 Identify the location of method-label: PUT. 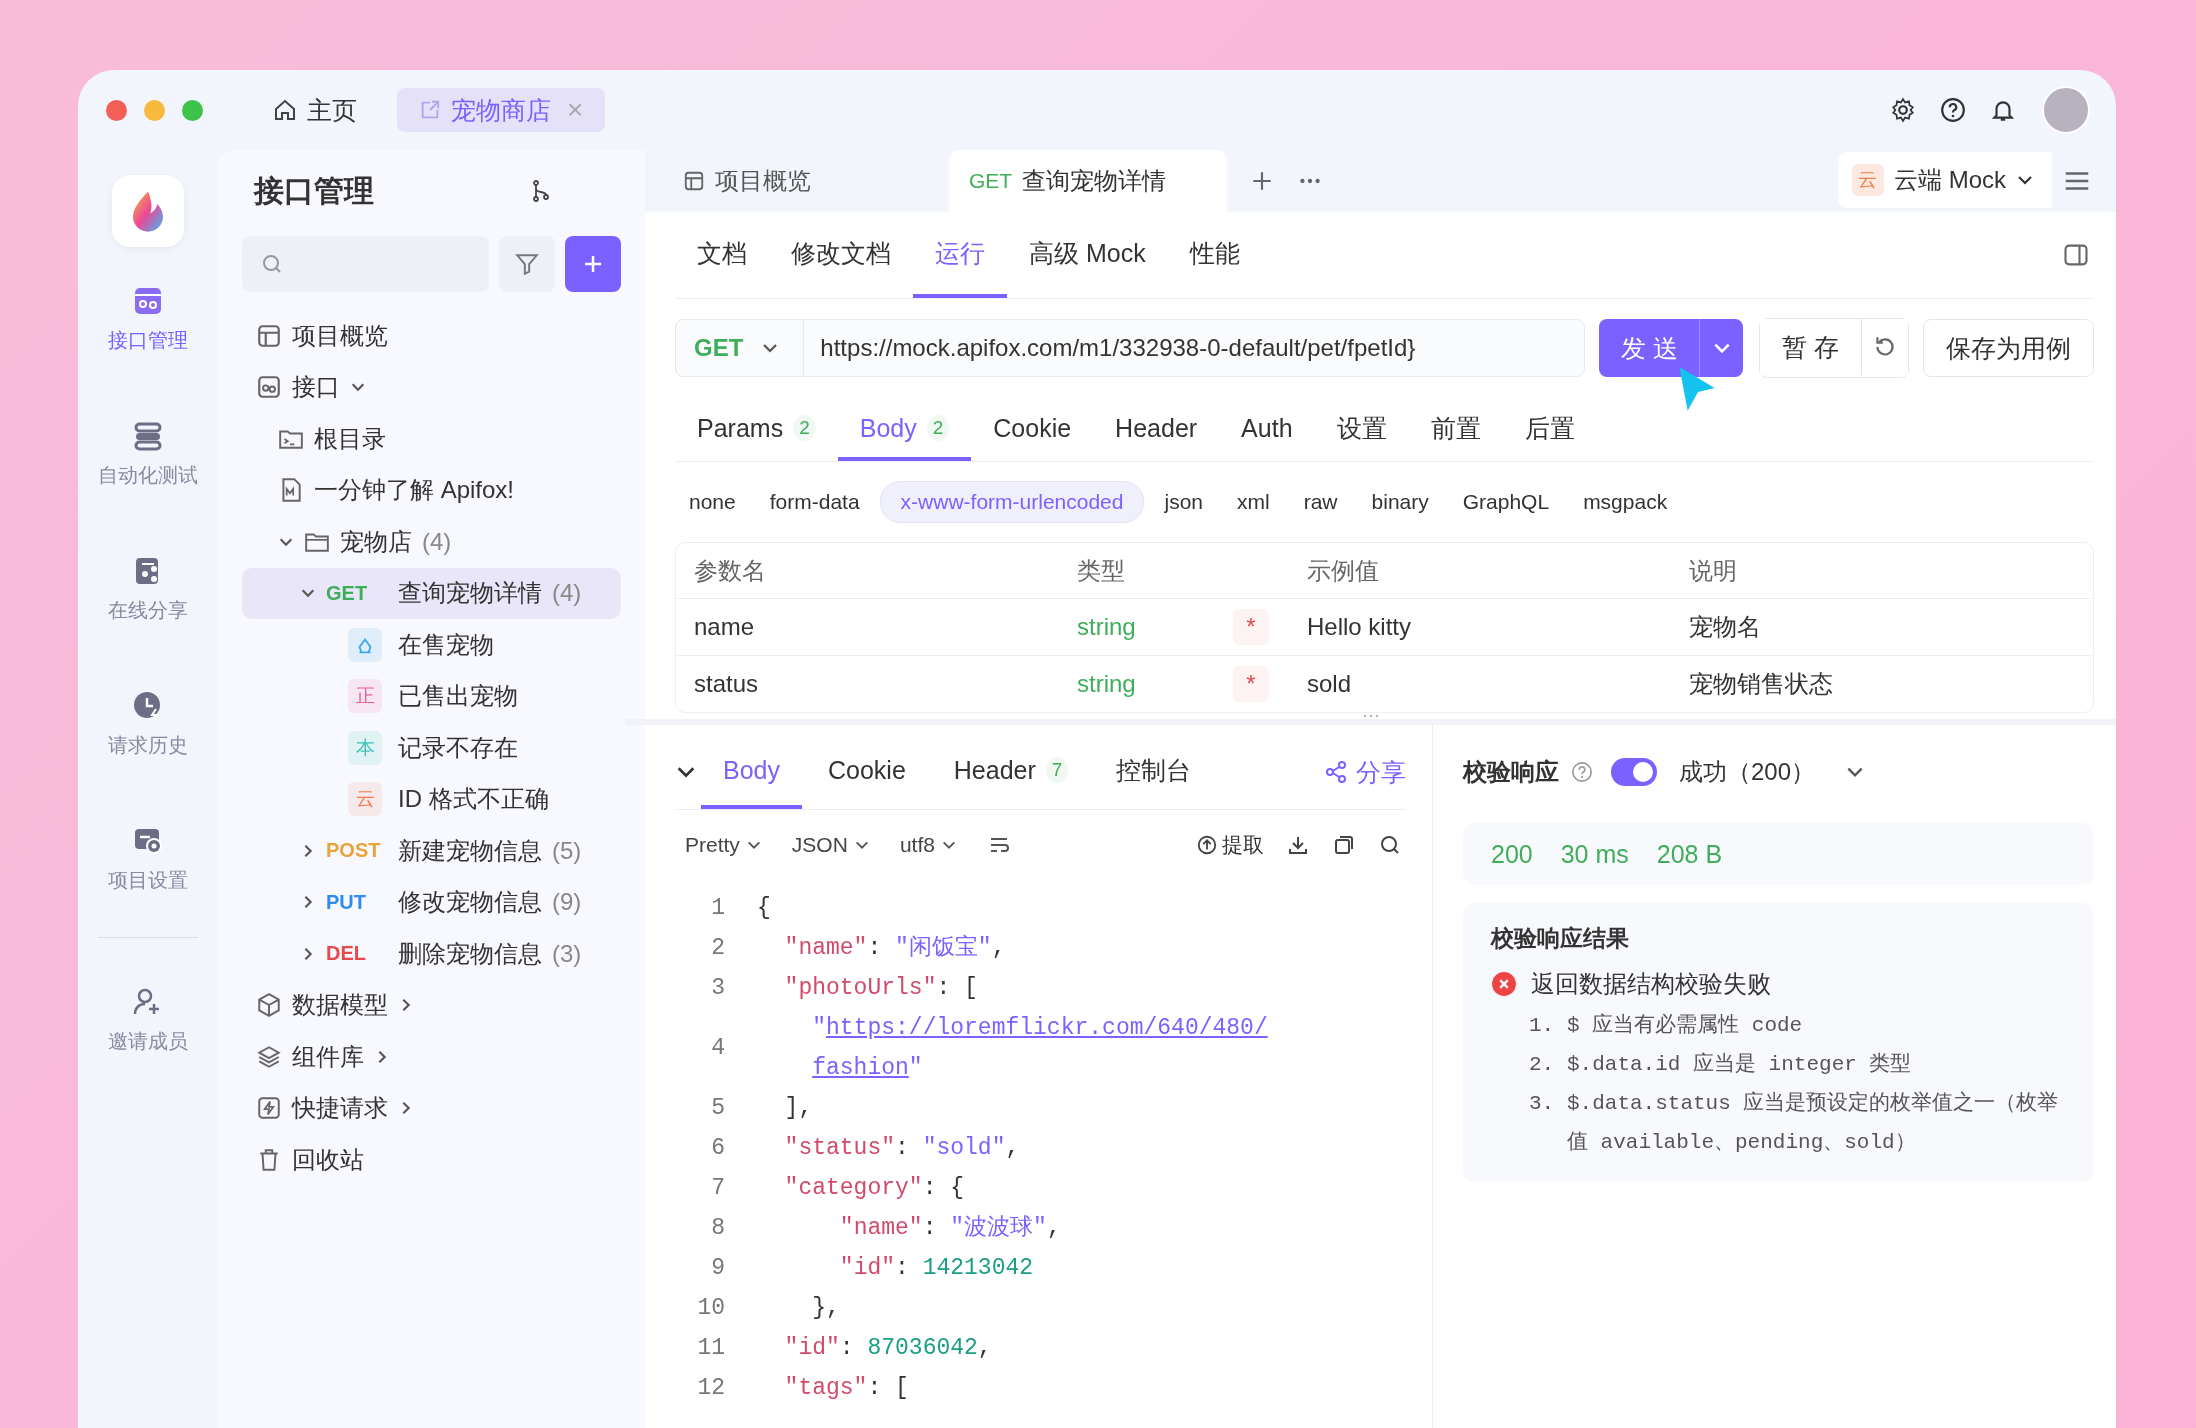
(346, 902).